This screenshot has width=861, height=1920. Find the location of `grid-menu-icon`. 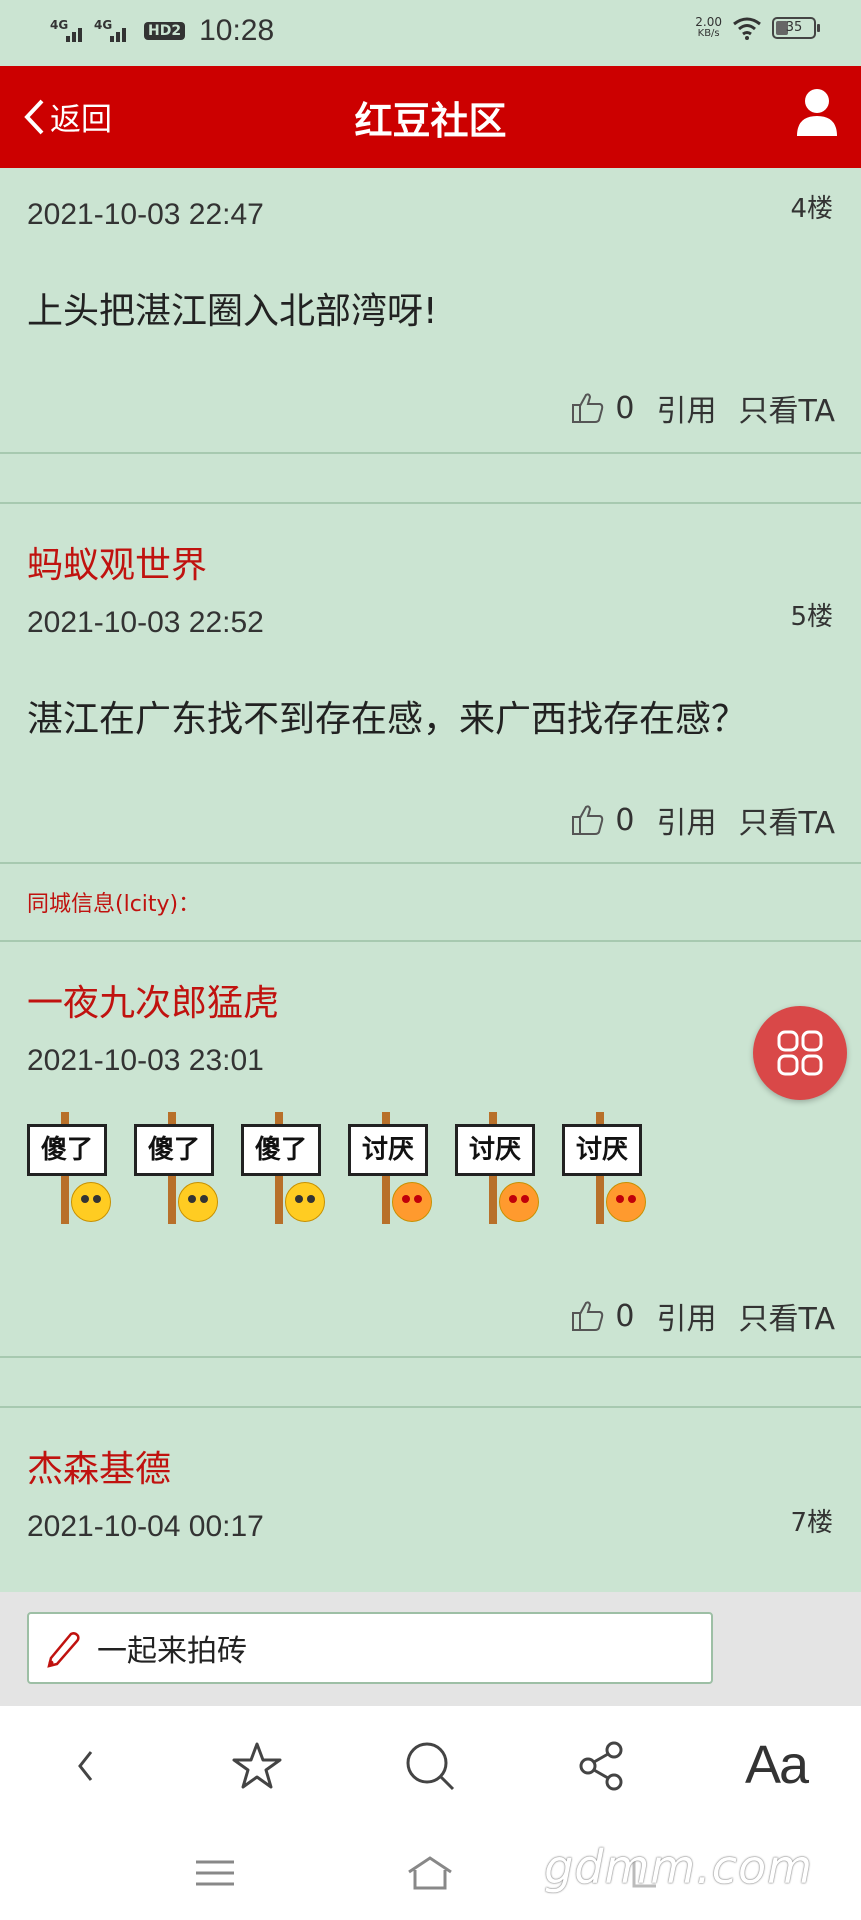

grid-menu-icon is located at coordinates (800, 1053).